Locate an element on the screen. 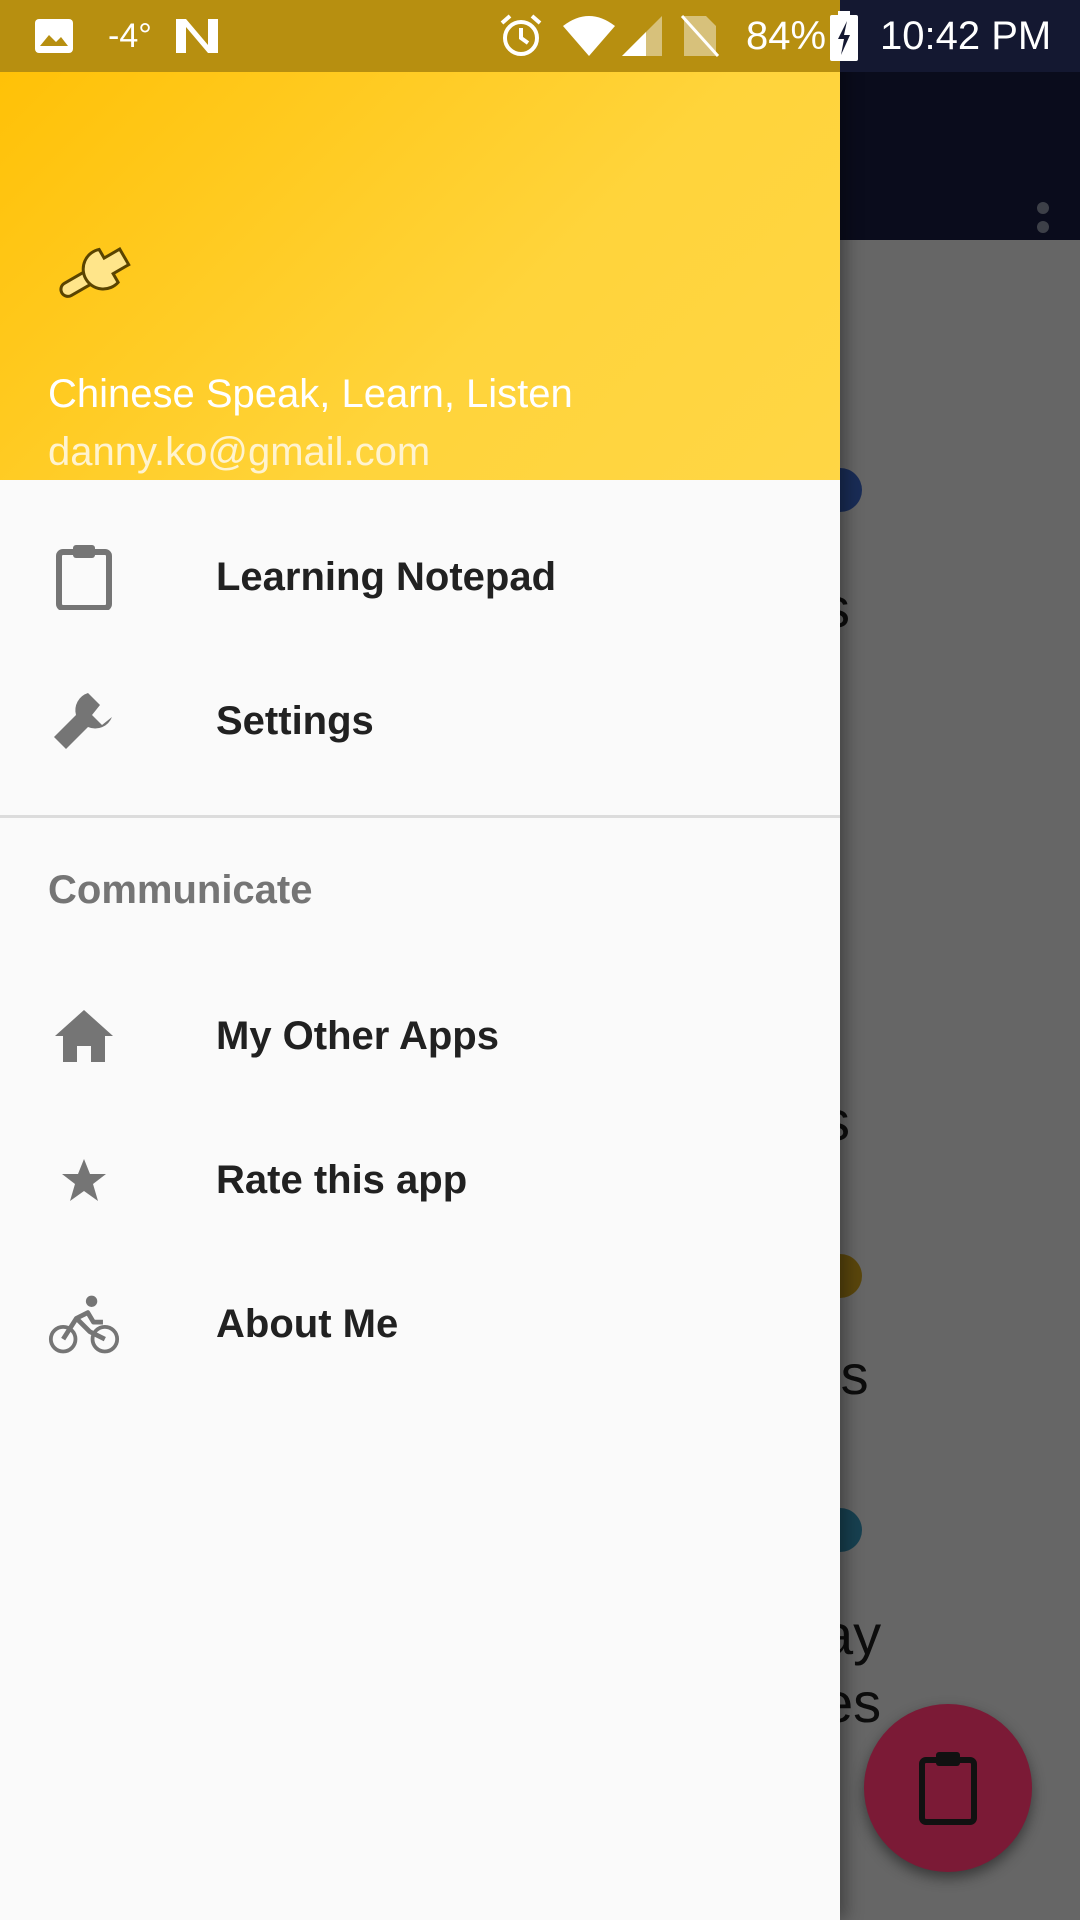 This screenshot has height=1920, width=1080. temperature-text: -4° is located at coordinates (130, 35).